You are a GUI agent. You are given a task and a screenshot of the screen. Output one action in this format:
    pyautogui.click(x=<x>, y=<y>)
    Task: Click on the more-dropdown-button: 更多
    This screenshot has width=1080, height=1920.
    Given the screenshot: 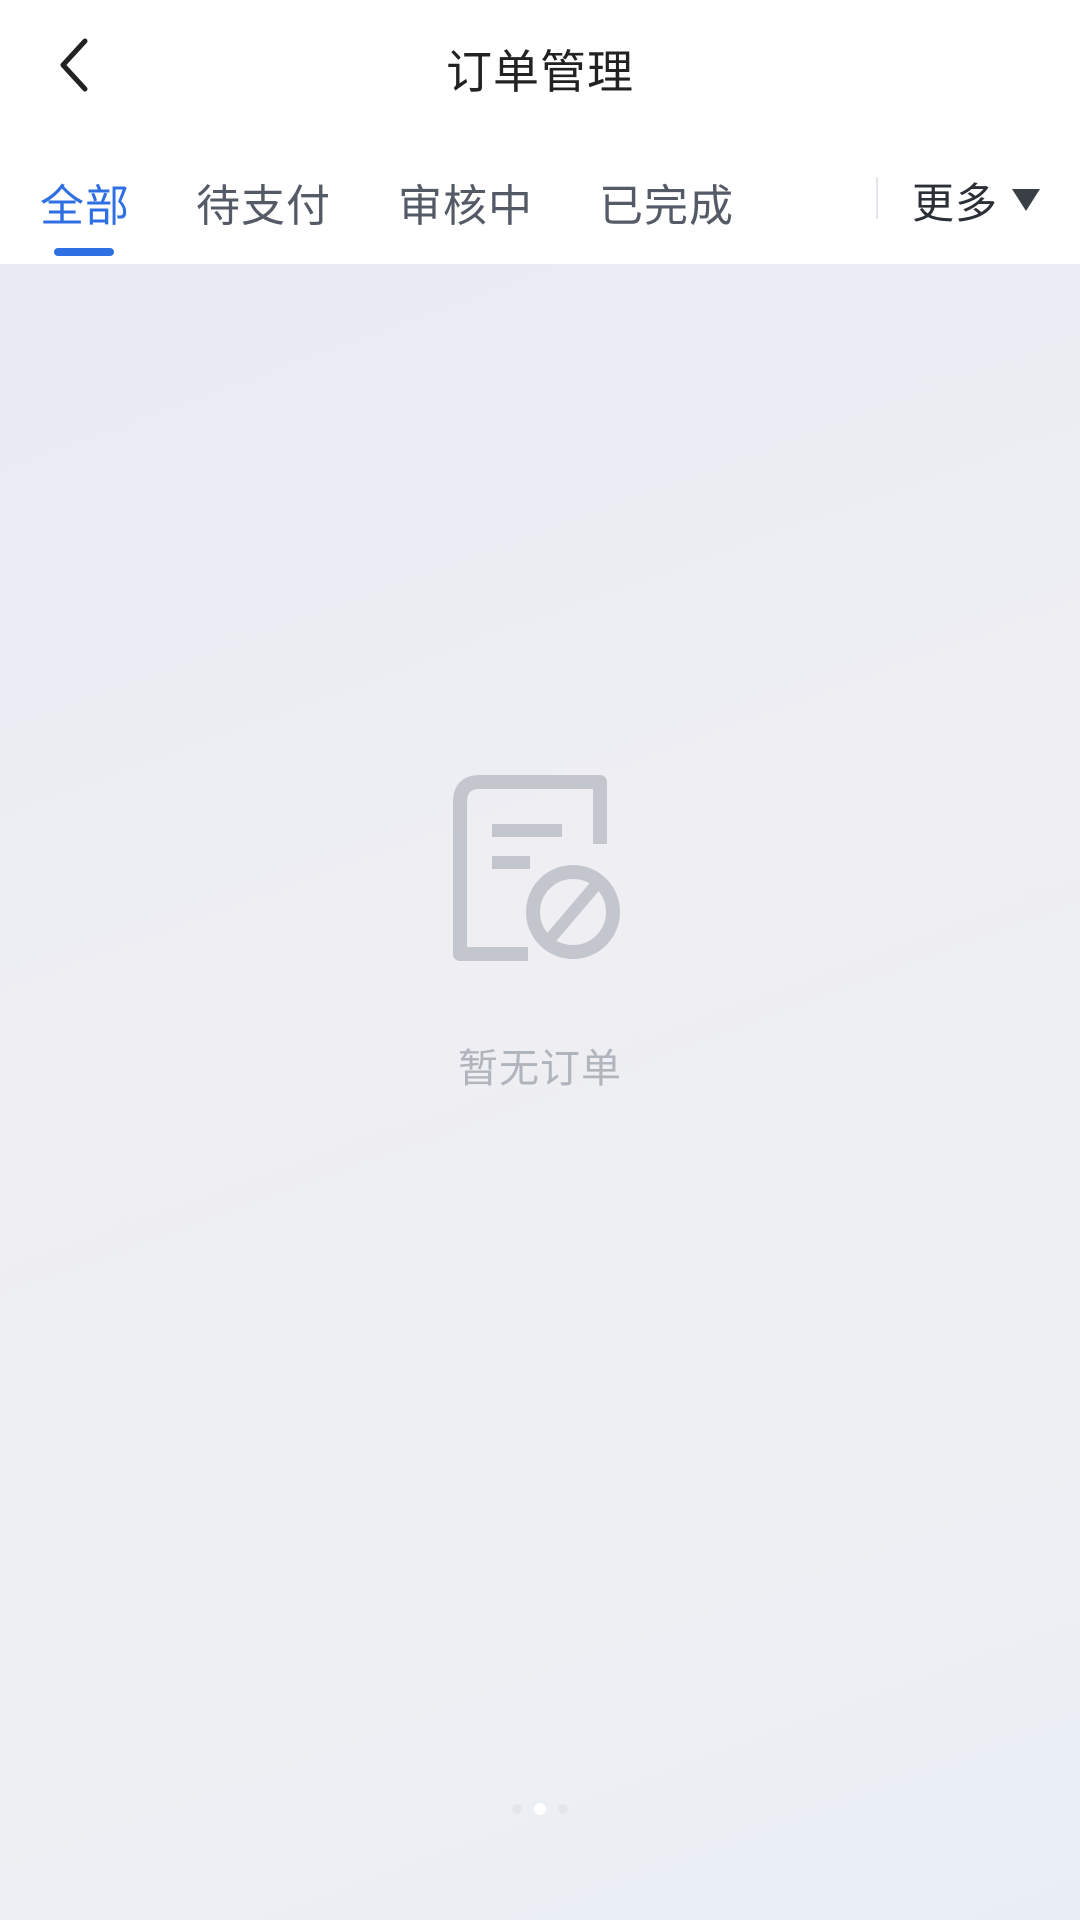 What is the action you would take?
    pyautogui.click(x=976, y=200)
    